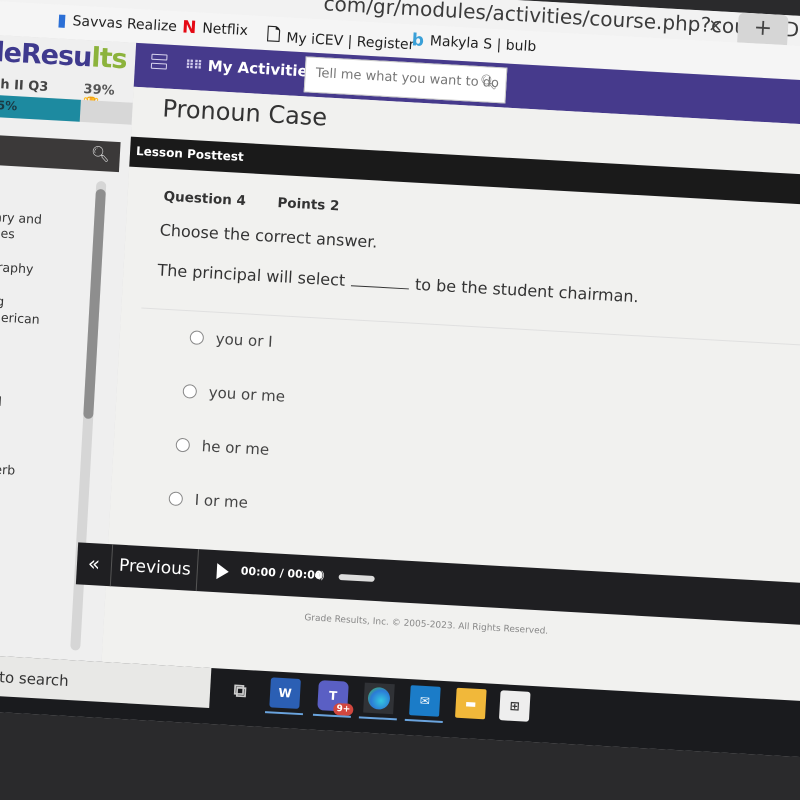 Image resolution: width=800 pixels, height=800 pixels. I want to click on volume-slider, so click(356, 577).